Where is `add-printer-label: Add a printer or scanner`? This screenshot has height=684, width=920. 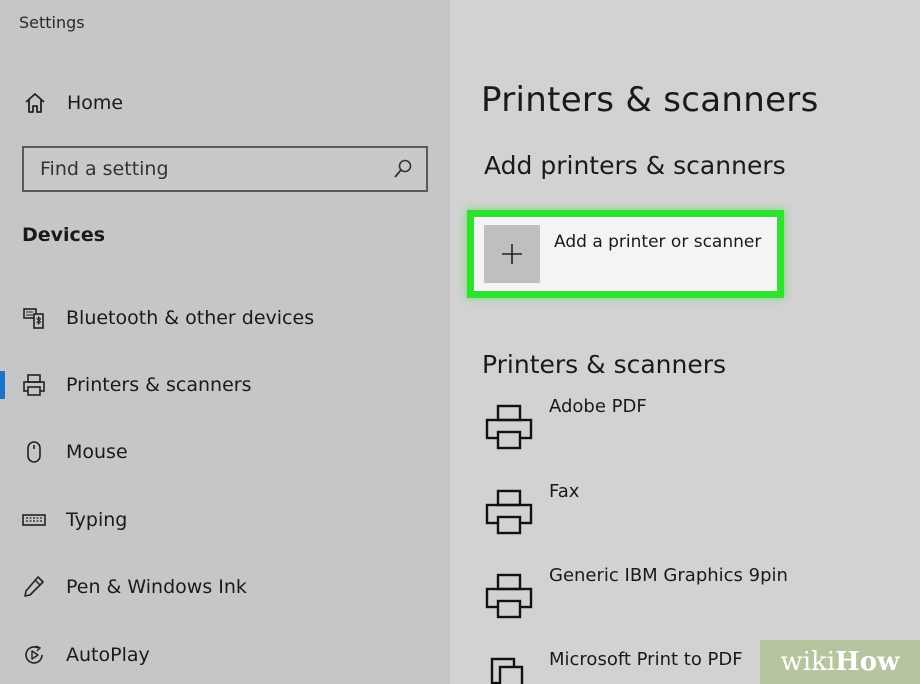
add-printer-label: Add a printer or scanner is located at coordinates (658, 242).